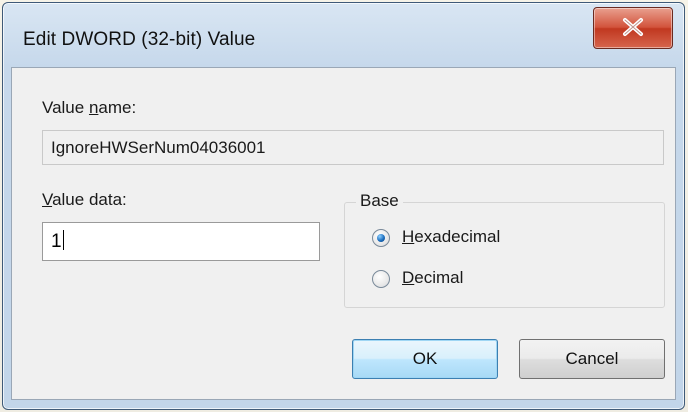  What do you see at coordinates (504, 255) in the screenshot?
I see `base-groupbox` at bounding box center [504, 255].